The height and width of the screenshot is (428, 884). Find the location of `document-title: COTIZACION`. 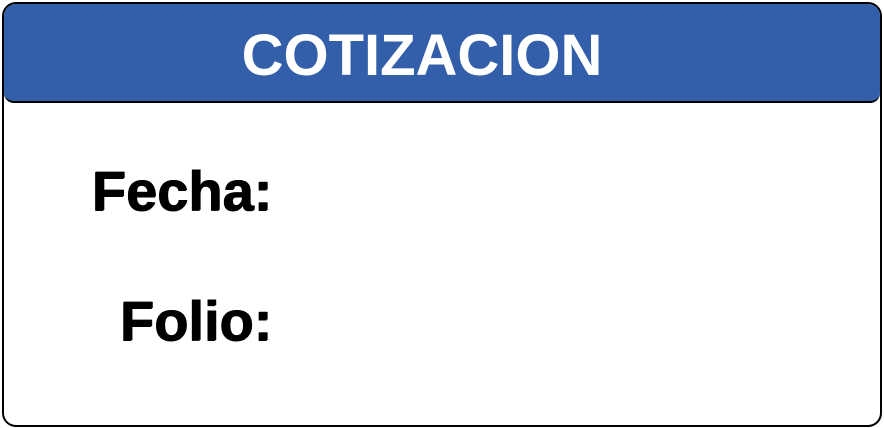

document-title: COTIZACION is located at coordinates (422, 55).